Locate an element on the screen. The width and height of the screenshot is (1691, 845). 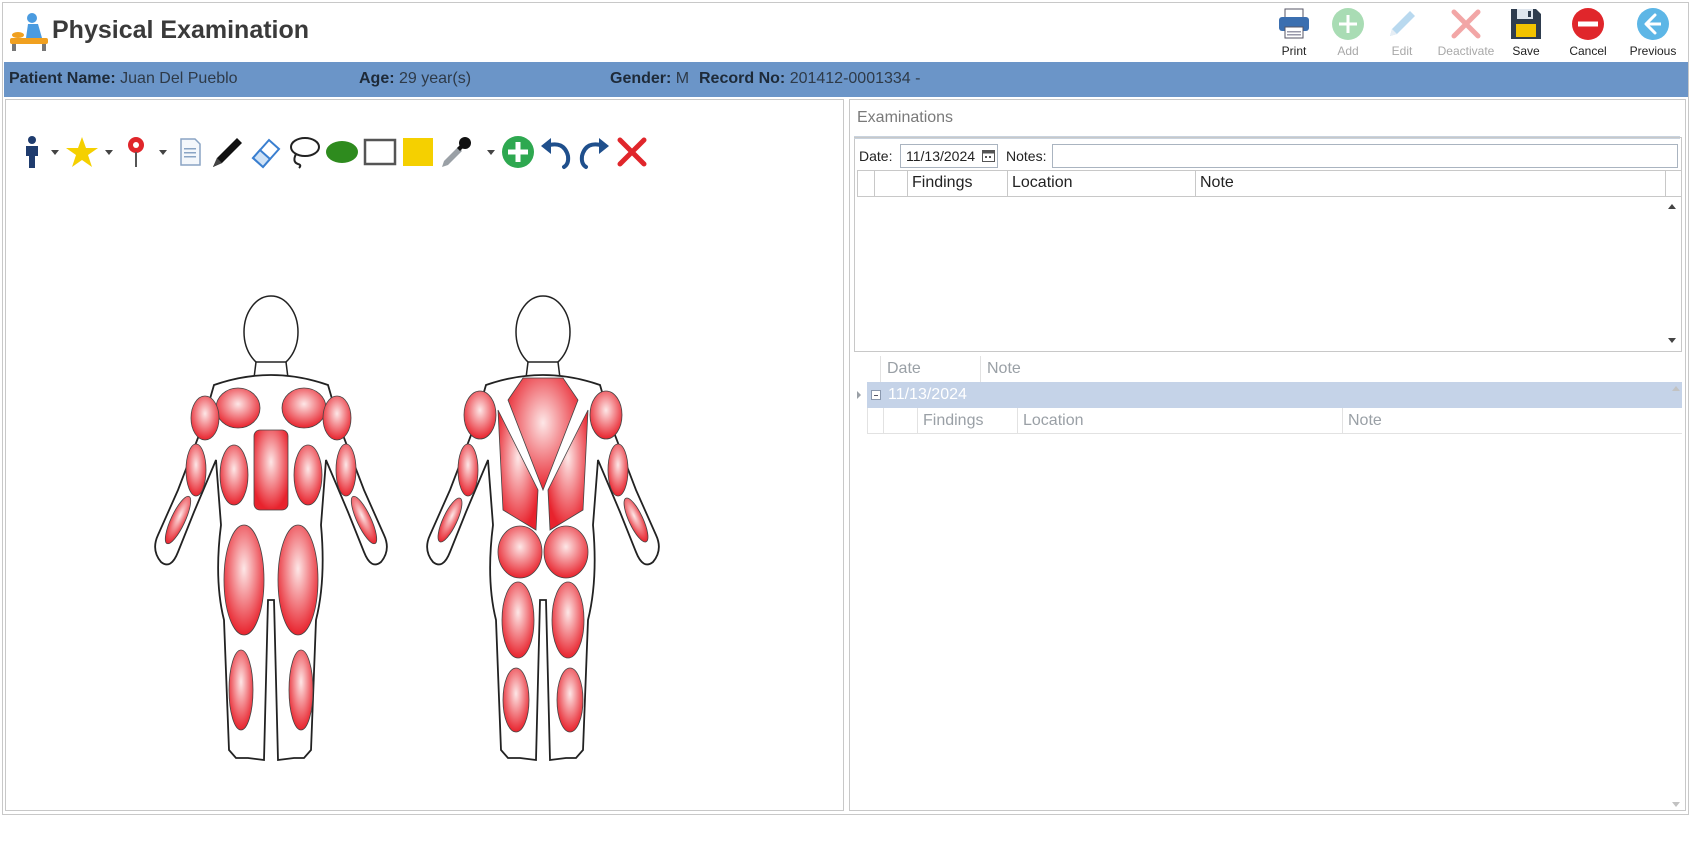
pen-icon is located at coordinates (227, 152).